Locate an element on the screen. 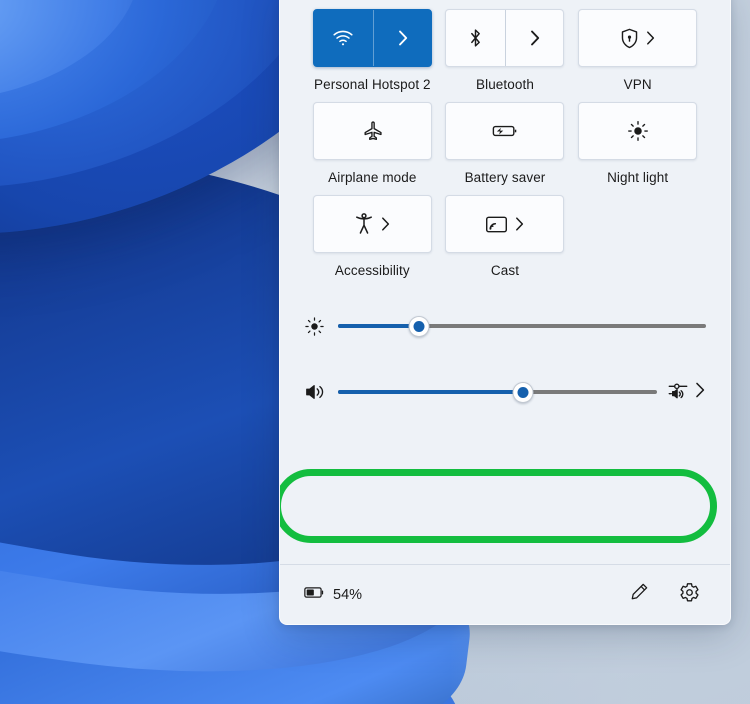 The width and height of the screenshot is (750, 704). tile-vpn-chevron-button is located at coordinates (650, 38).